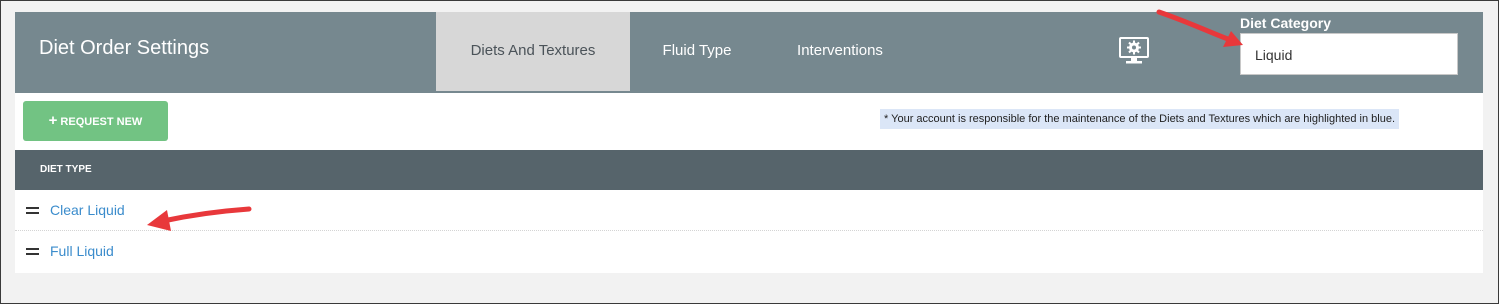  Describe the element at coordinates (1286, 23) in the screenshot. I see `diet-category-label: Diet Category` at that location.